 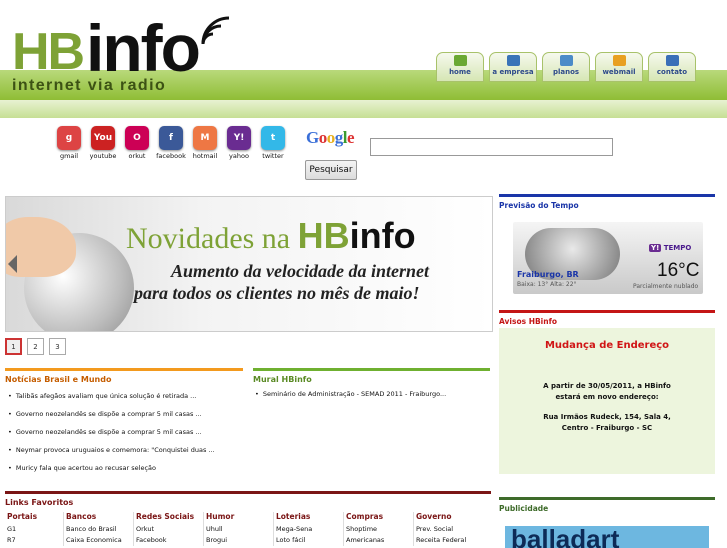 I want to click on avisos-headline: Mudança de Endereço, so click(x=607, y=345).